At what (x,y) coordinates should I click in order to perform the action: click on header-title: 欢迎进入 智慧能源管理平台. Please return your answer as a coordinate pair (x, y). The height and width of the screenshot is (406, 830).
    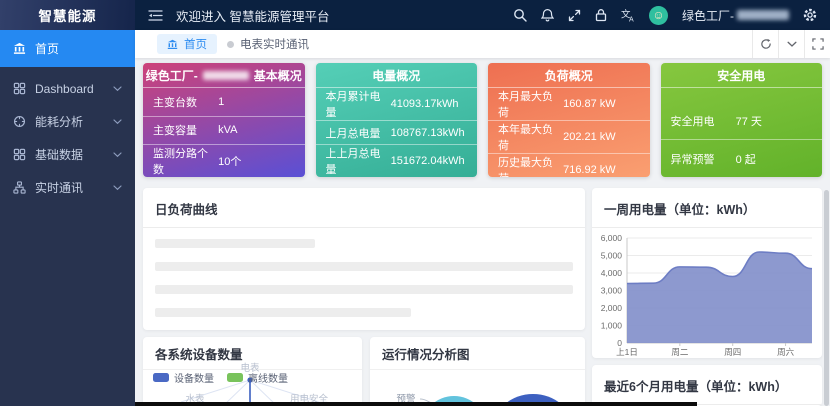
    Looking at the image, I should click on (253, 16).